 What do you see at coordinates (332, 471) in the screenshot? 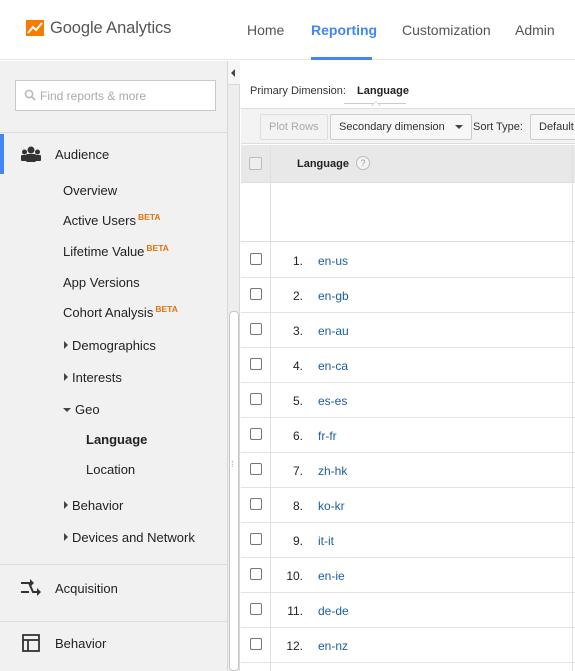
I see `row-language-link: zh-hk` at bounding box center [332, 471].